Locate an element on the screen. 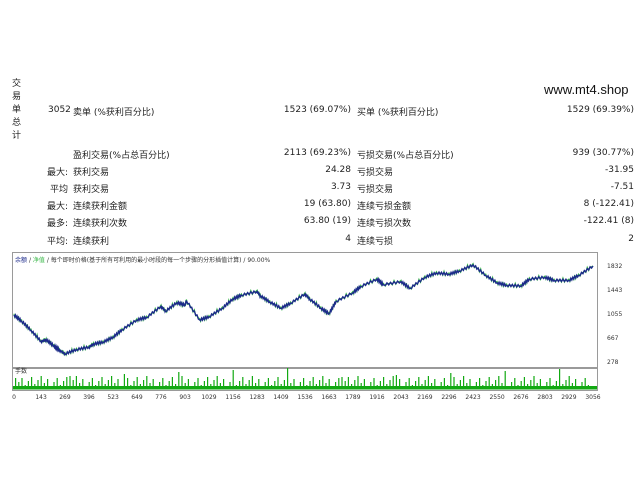 This screenshot has width=640, height=480. x-tick-label: 2676 is located at coordinates (520, 397).